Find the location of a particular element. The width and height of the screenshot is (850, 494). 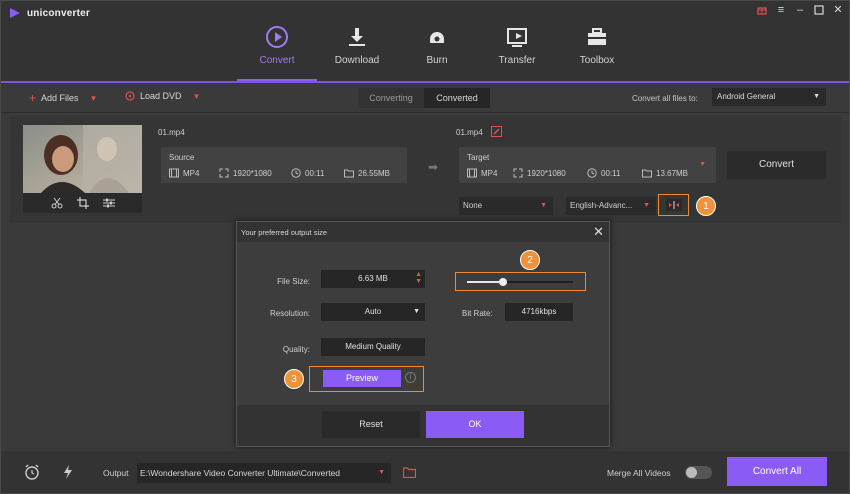

resolution-select: Auto ▼ is located at coordinates (373, 312).